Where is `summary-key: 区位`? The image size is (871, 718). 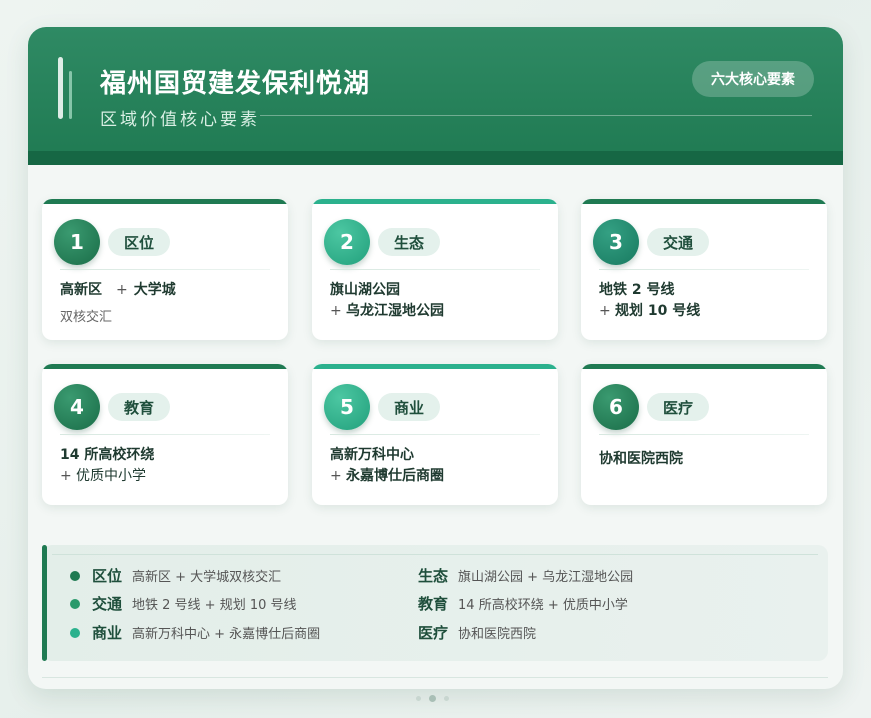
summary-key: 区位 is located at coordinates (107, 576).